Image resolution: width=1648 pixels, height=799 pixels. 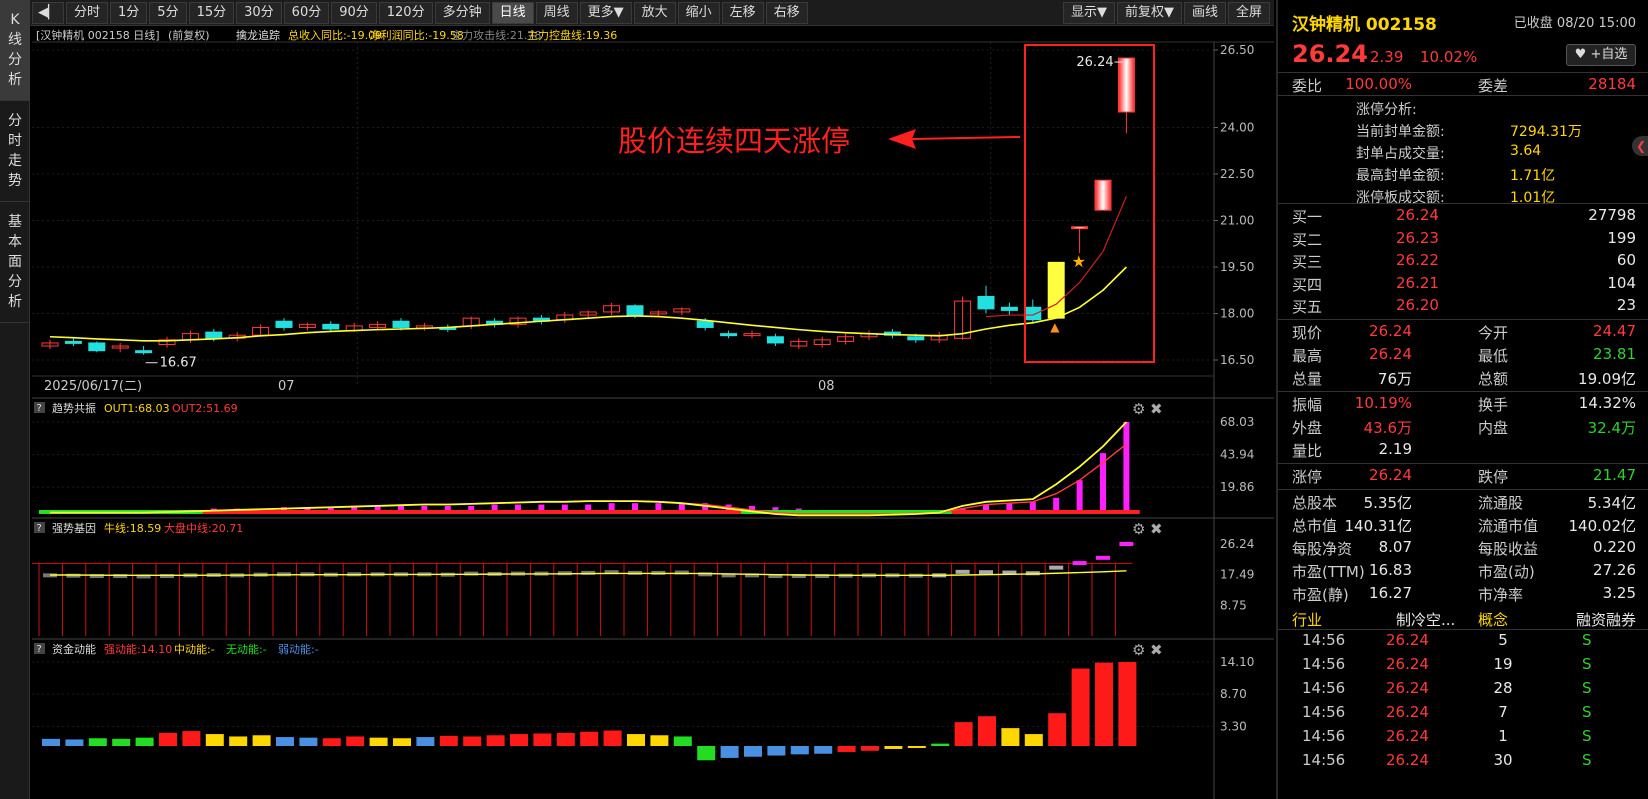 What do you see at coordinates (1237, 128) in the screenshot?
I see `price-tick-label: 24.00` at bounding box center [1237, 128].